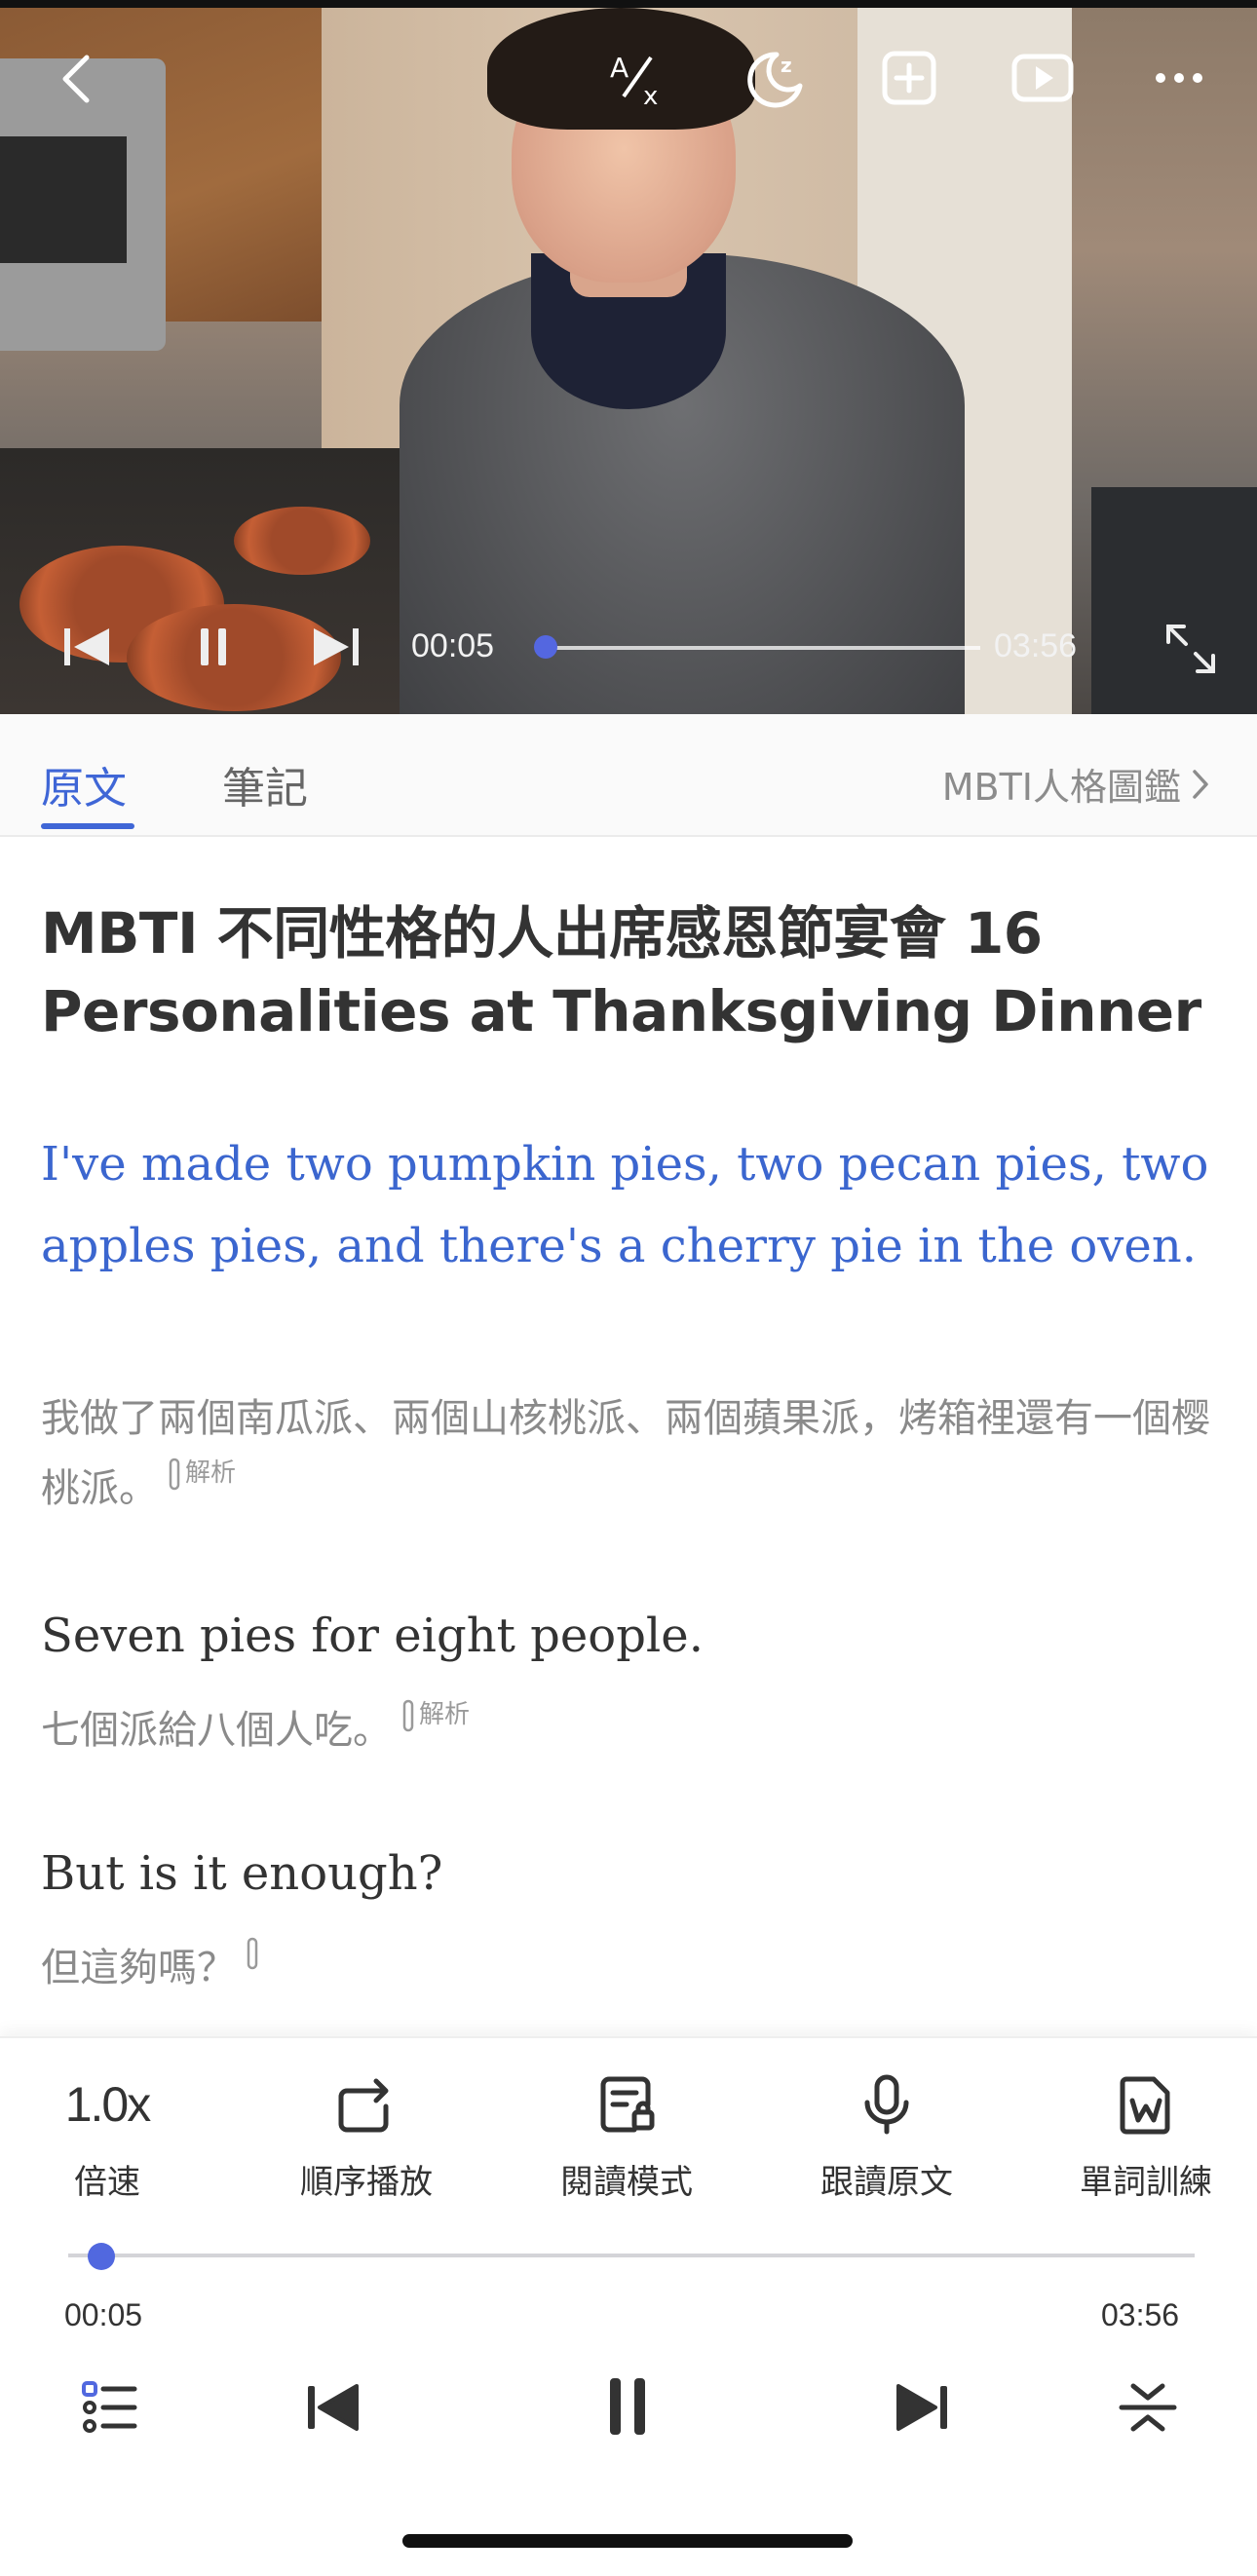 This screenshot has width=1257, height=2576. Describe the element at coordinates (216, 1730) in the screenshot. I see `sentence-zh-2-text: 七個派給八個人吃。` at that location.